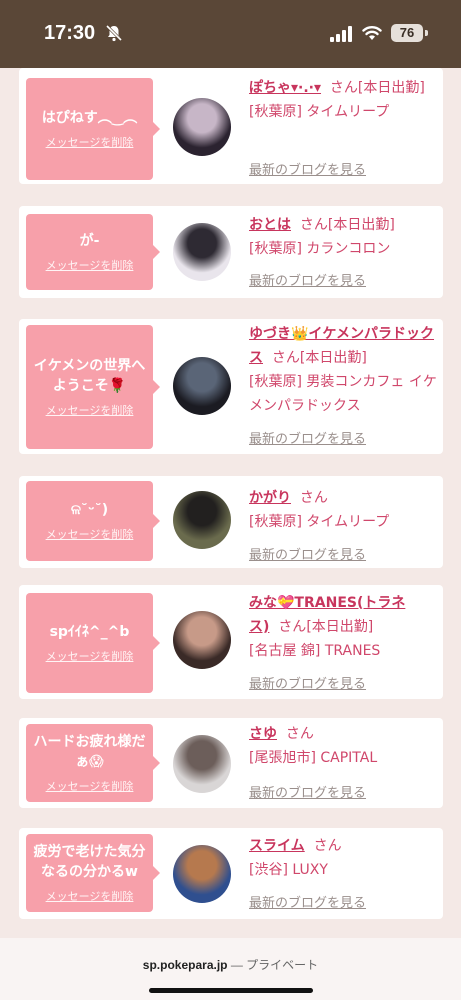 This screenshot has width=461, height=1000. Describe the element at coordinates (89, 376) in the screenshot. I see `message-text: イケメンの世界へようこそ🌹` at that location.